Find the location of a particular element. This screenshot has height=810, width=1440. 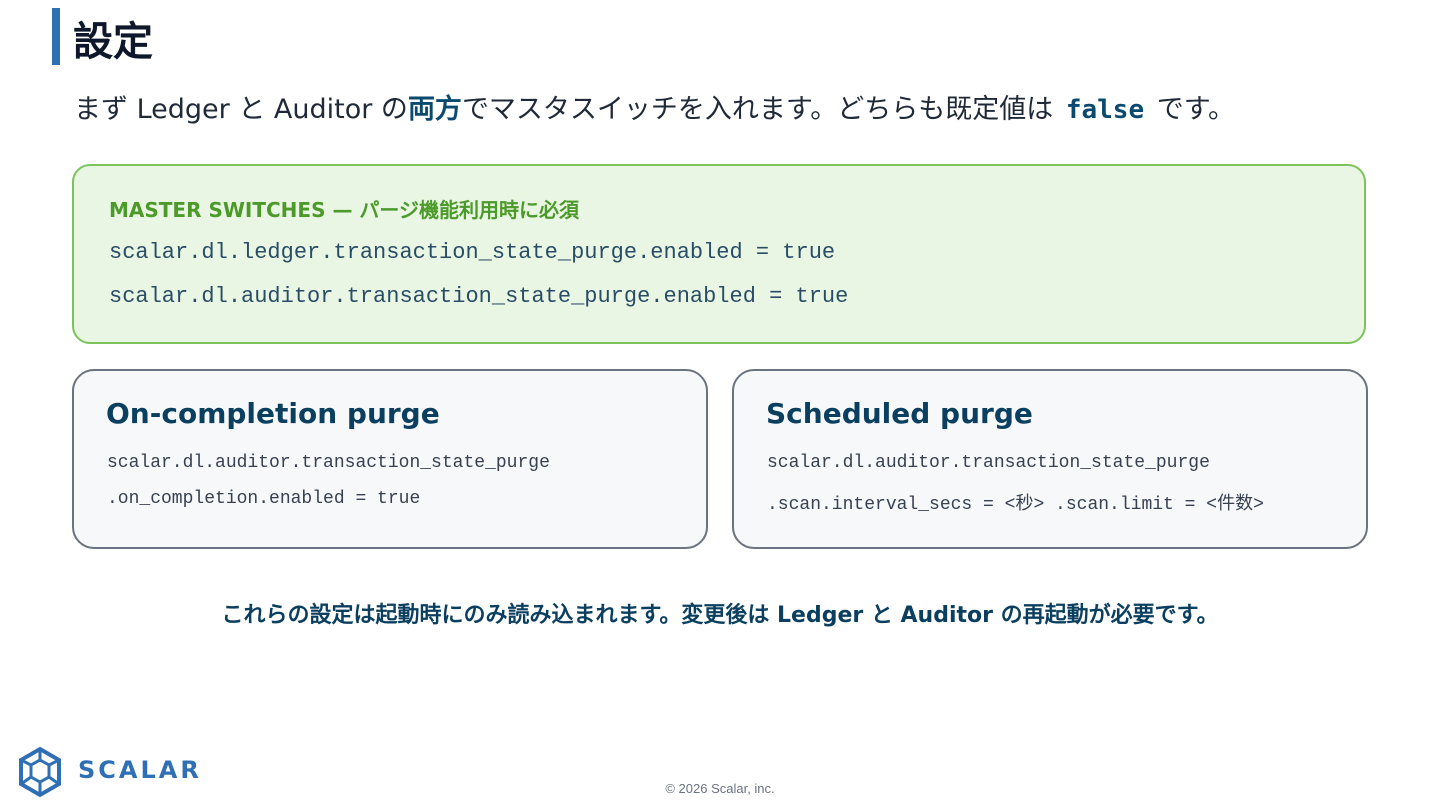

page-title: 設定 is located at coordinates (113, 42).